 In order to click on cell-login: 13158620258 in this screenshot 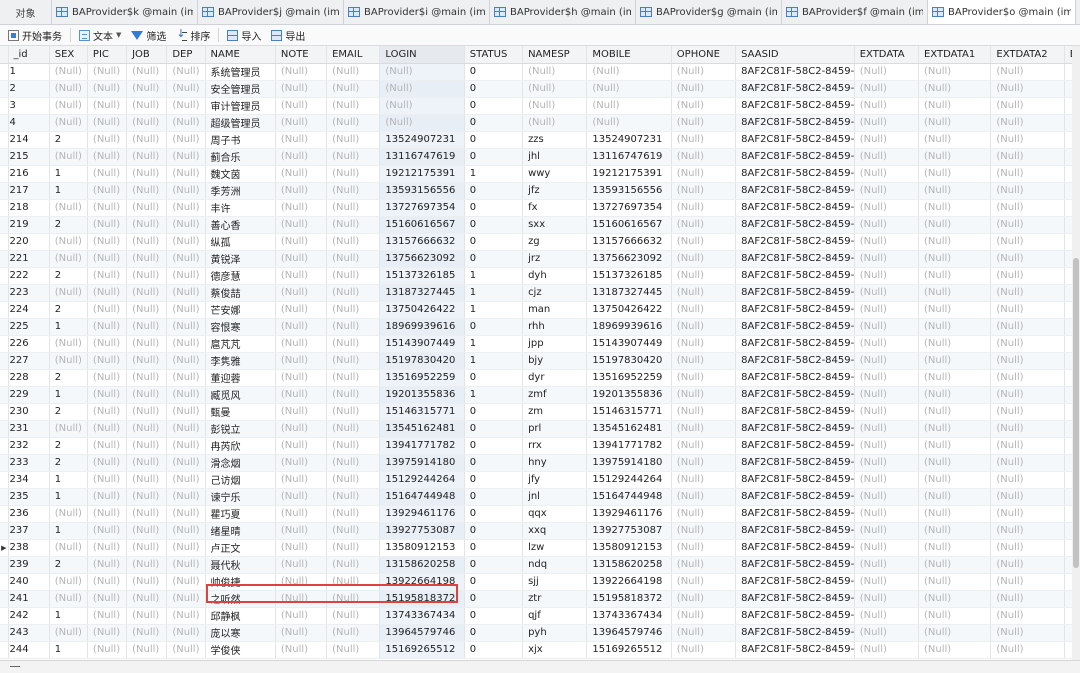, I will do `click(422, 565)`.